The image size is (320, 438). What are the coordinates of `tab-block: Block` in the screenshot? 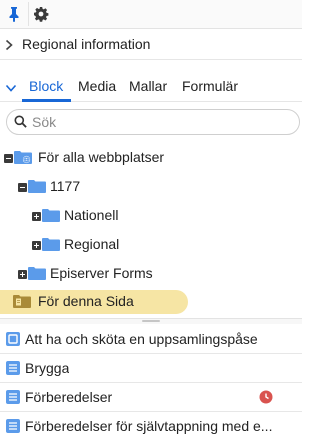 It's located at (46, 86).